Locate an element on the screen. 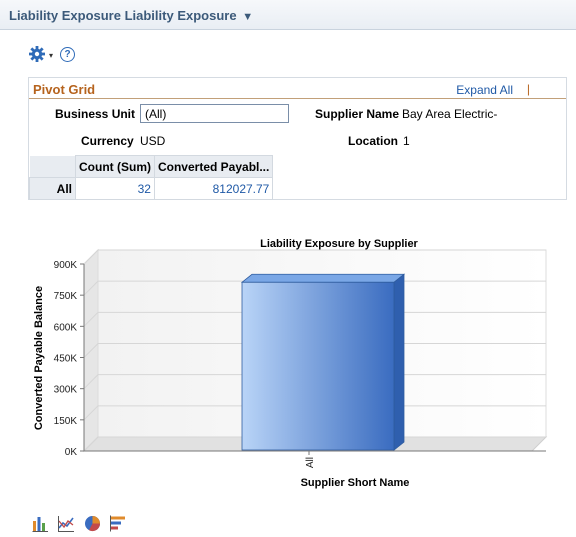 The width and height of the screenshot is (576, 537). horizontal-bar-chart-icon is located at coordinates (118, 523).